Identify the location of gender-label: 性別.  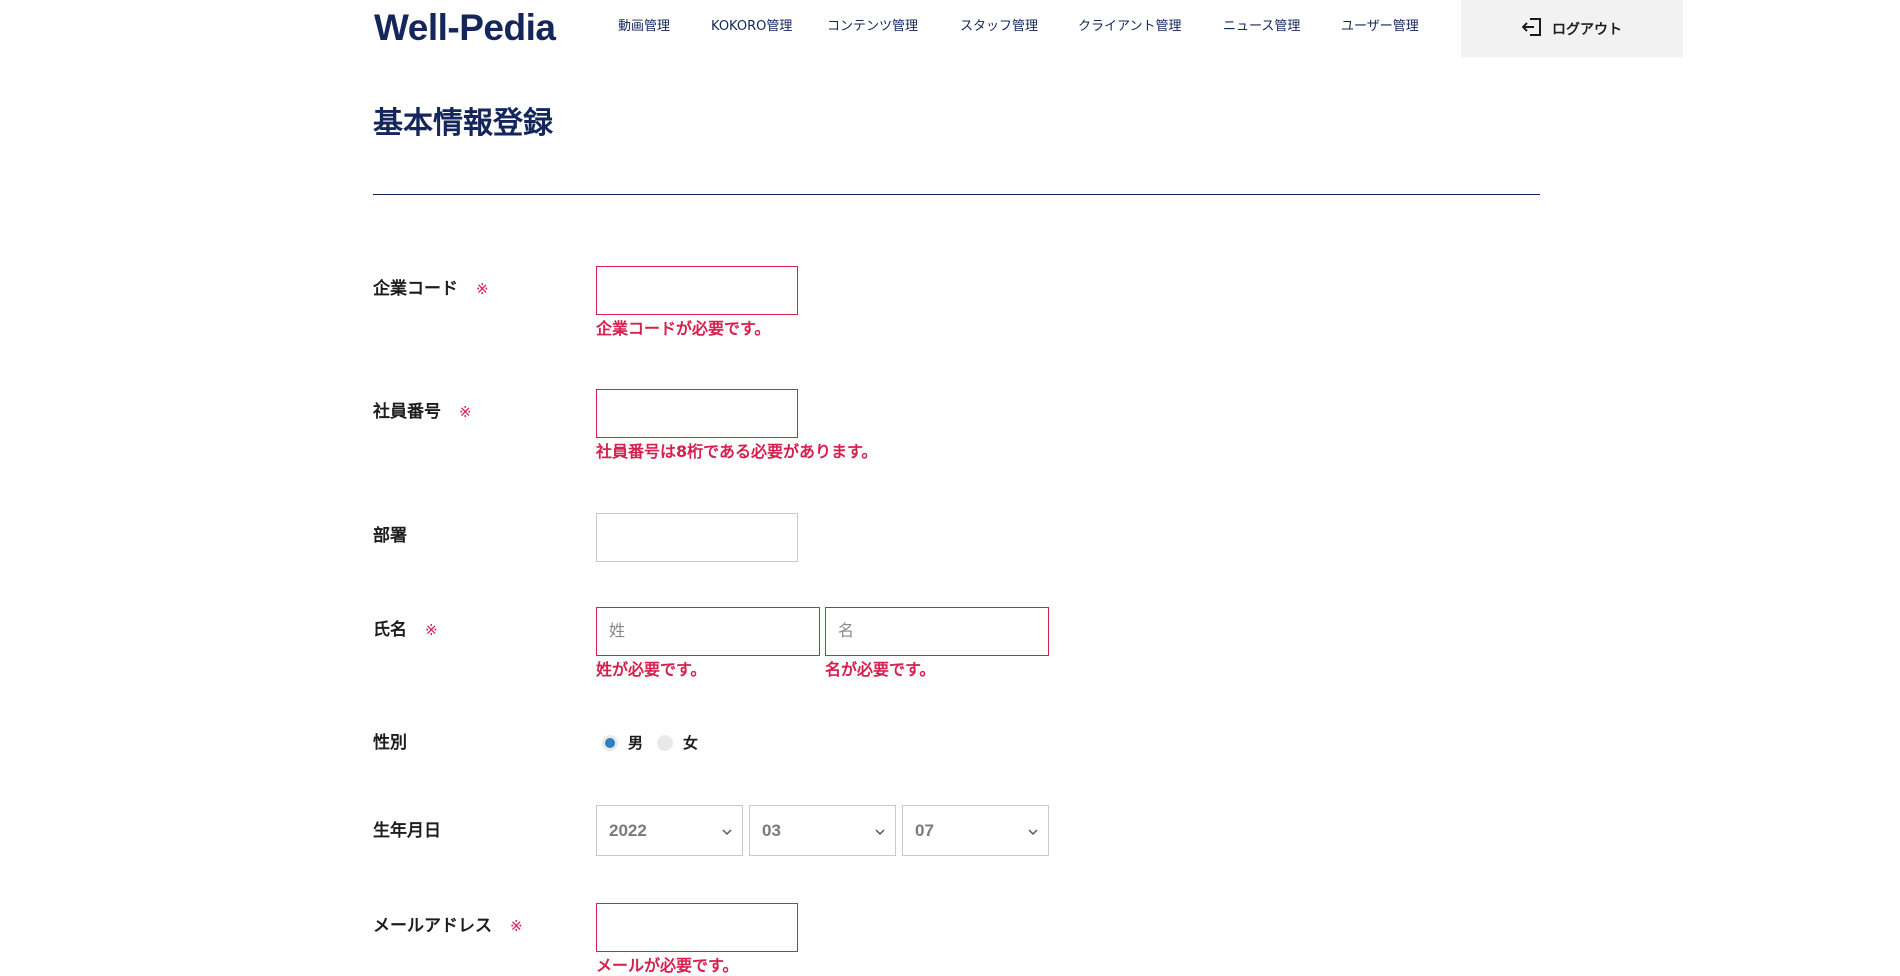
(390, 743).